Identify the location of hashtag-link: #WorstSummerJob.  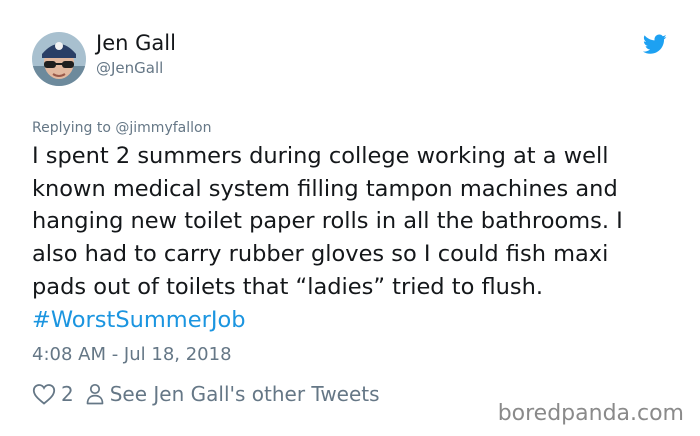
(357, 320).